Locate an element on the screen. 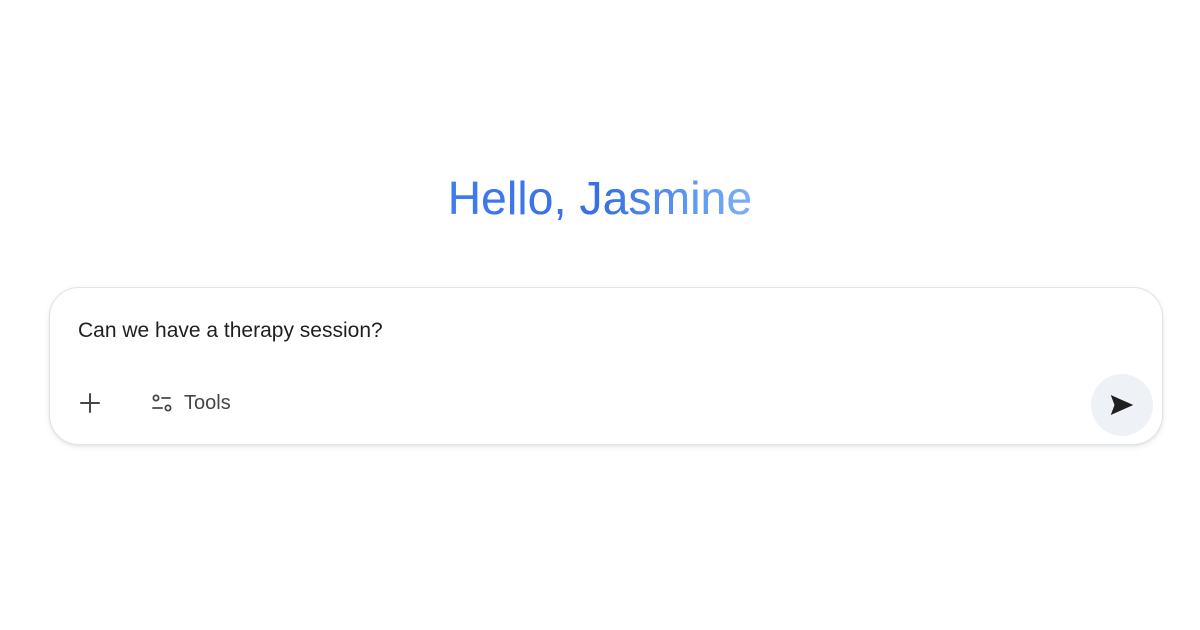  plus-icon is located at coordinates (90, 403).